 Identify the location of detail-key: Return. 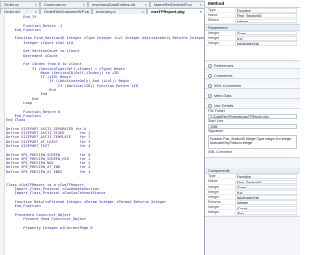
(213, 20).